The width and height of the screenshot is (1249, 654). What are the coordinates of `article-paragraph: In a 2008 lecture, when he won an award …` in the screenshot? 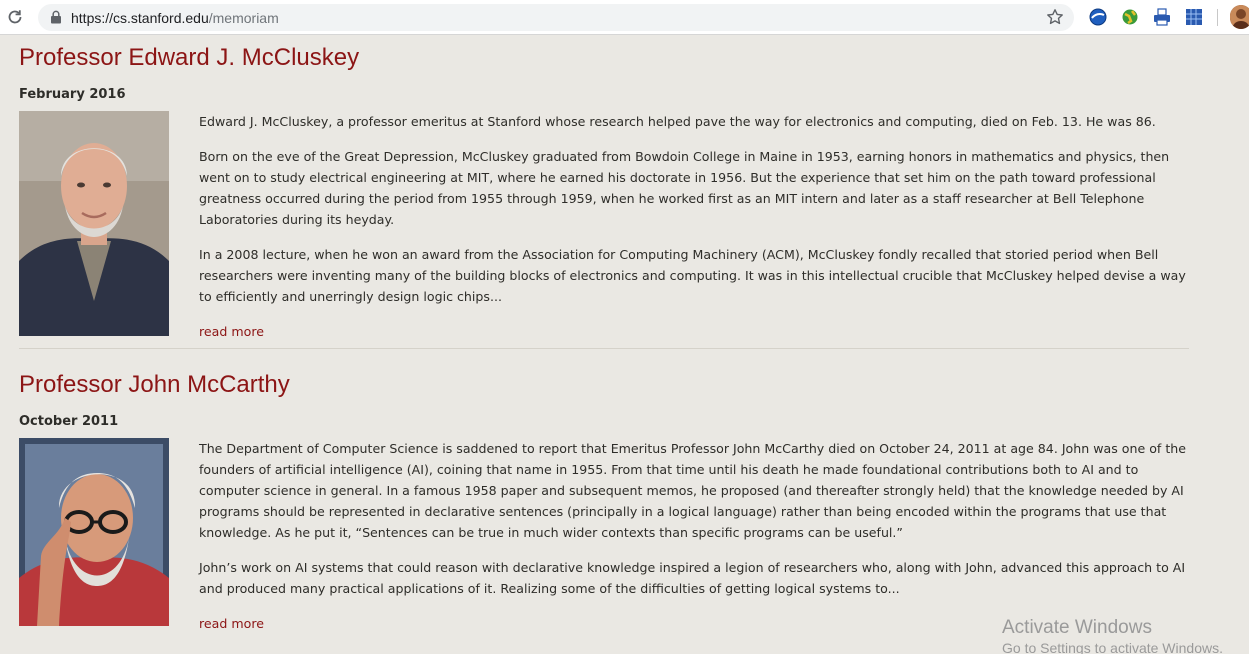 It's located at (692, 275).